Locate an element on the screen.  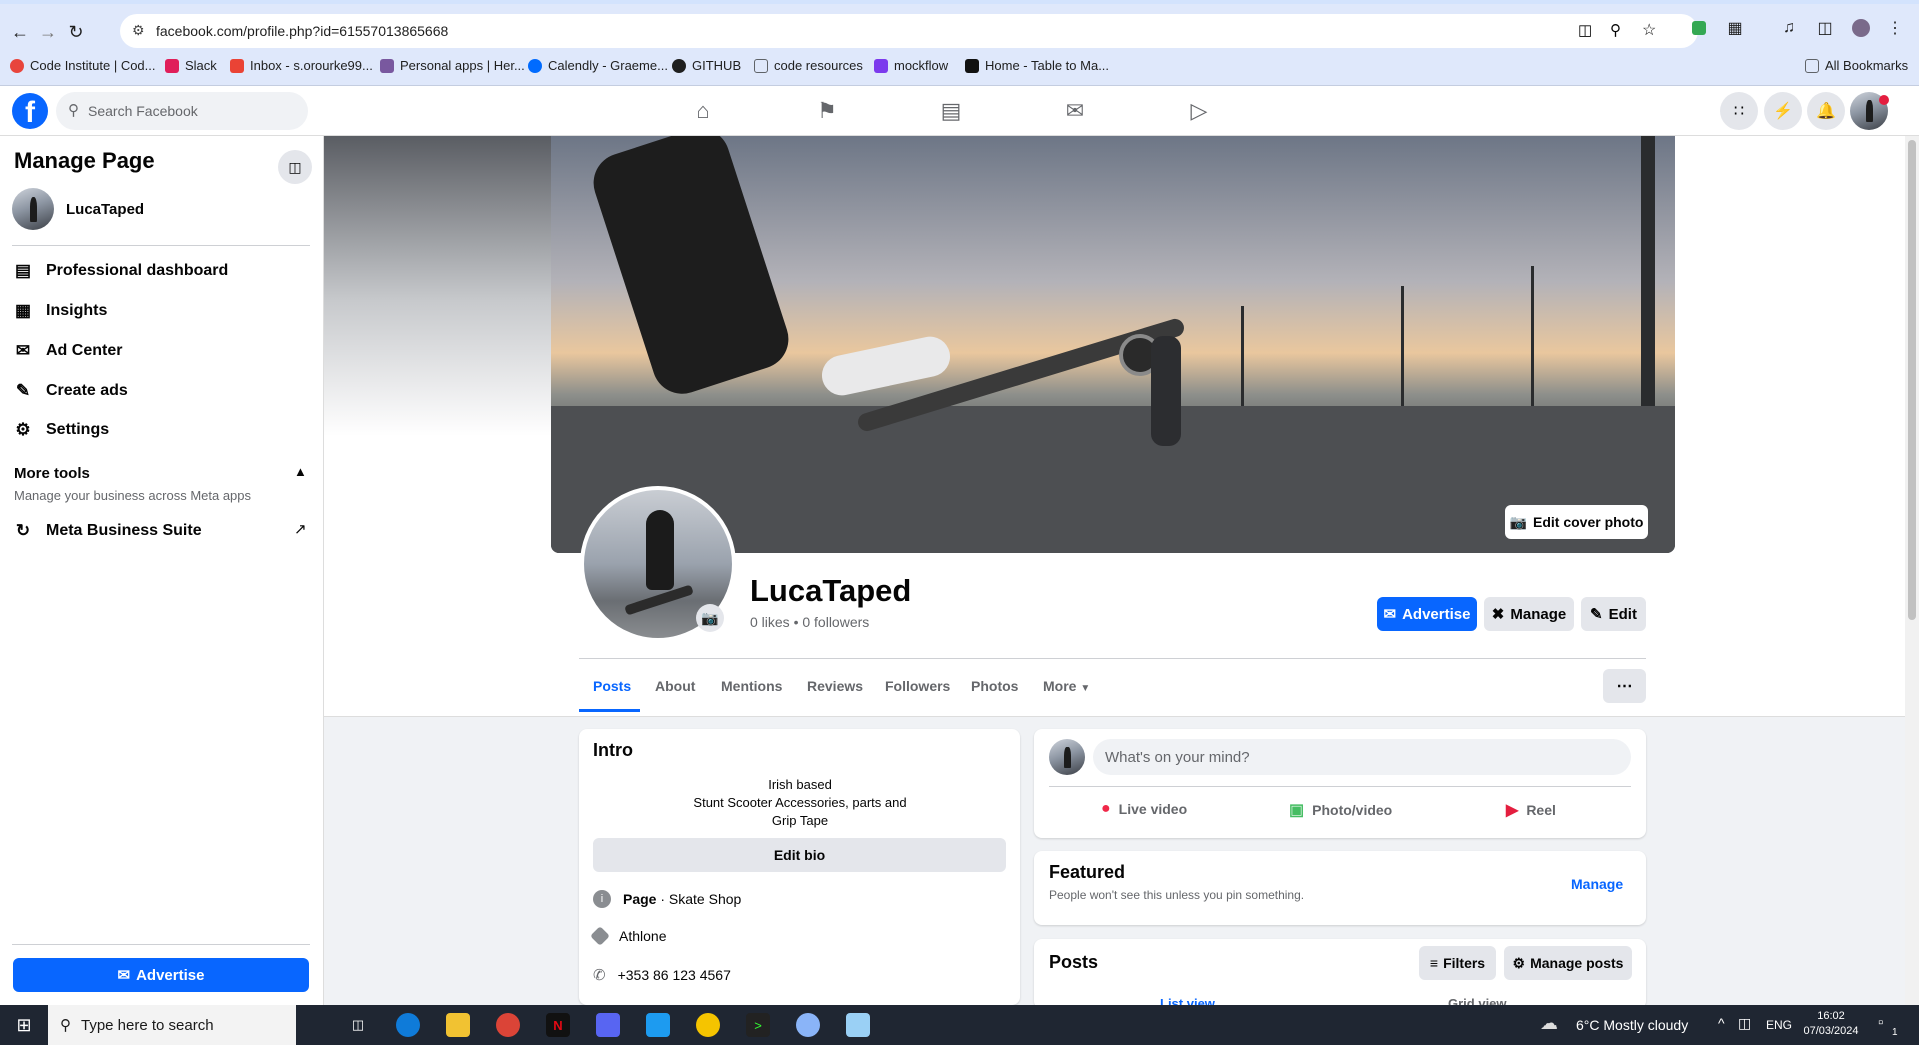
tab-reviews: Reviews is located at coordinates (835, 686).